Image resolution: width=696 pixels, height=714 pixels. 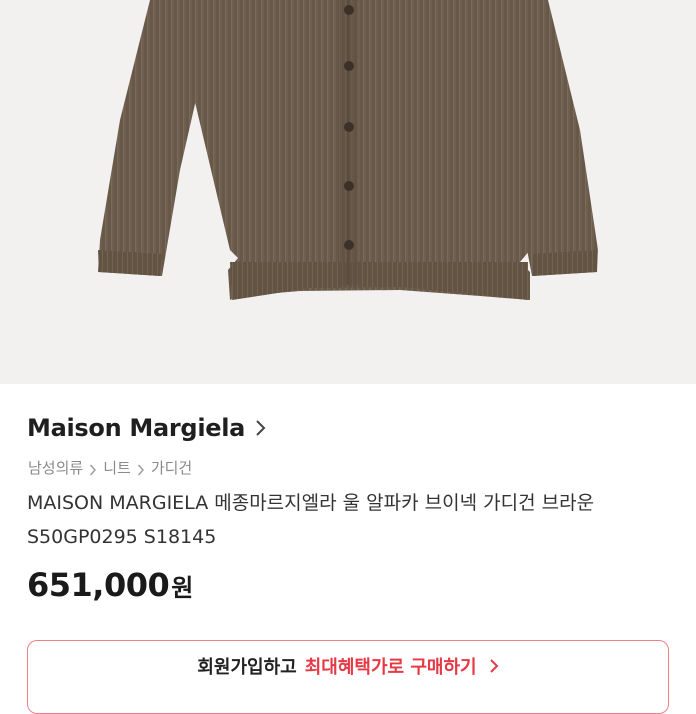 What do you see at coordinates (136, 428) in the screenshot?
I see `brand-name: Maison Margiela` at bounding box center [136, 428].